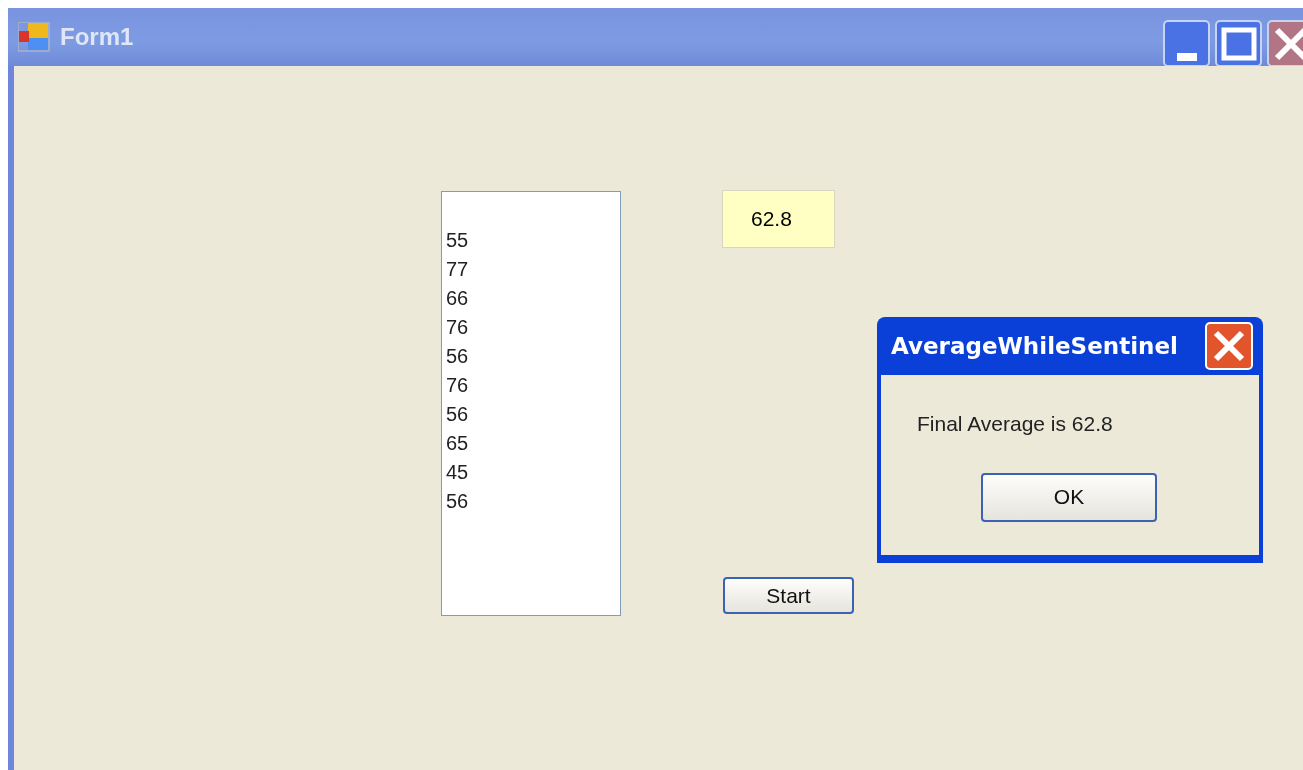 This screenshot has height=770, width=1303. Describe the element at coordinates (1069, 497) in the screenshot. I see `ok-button: OK` at that location.